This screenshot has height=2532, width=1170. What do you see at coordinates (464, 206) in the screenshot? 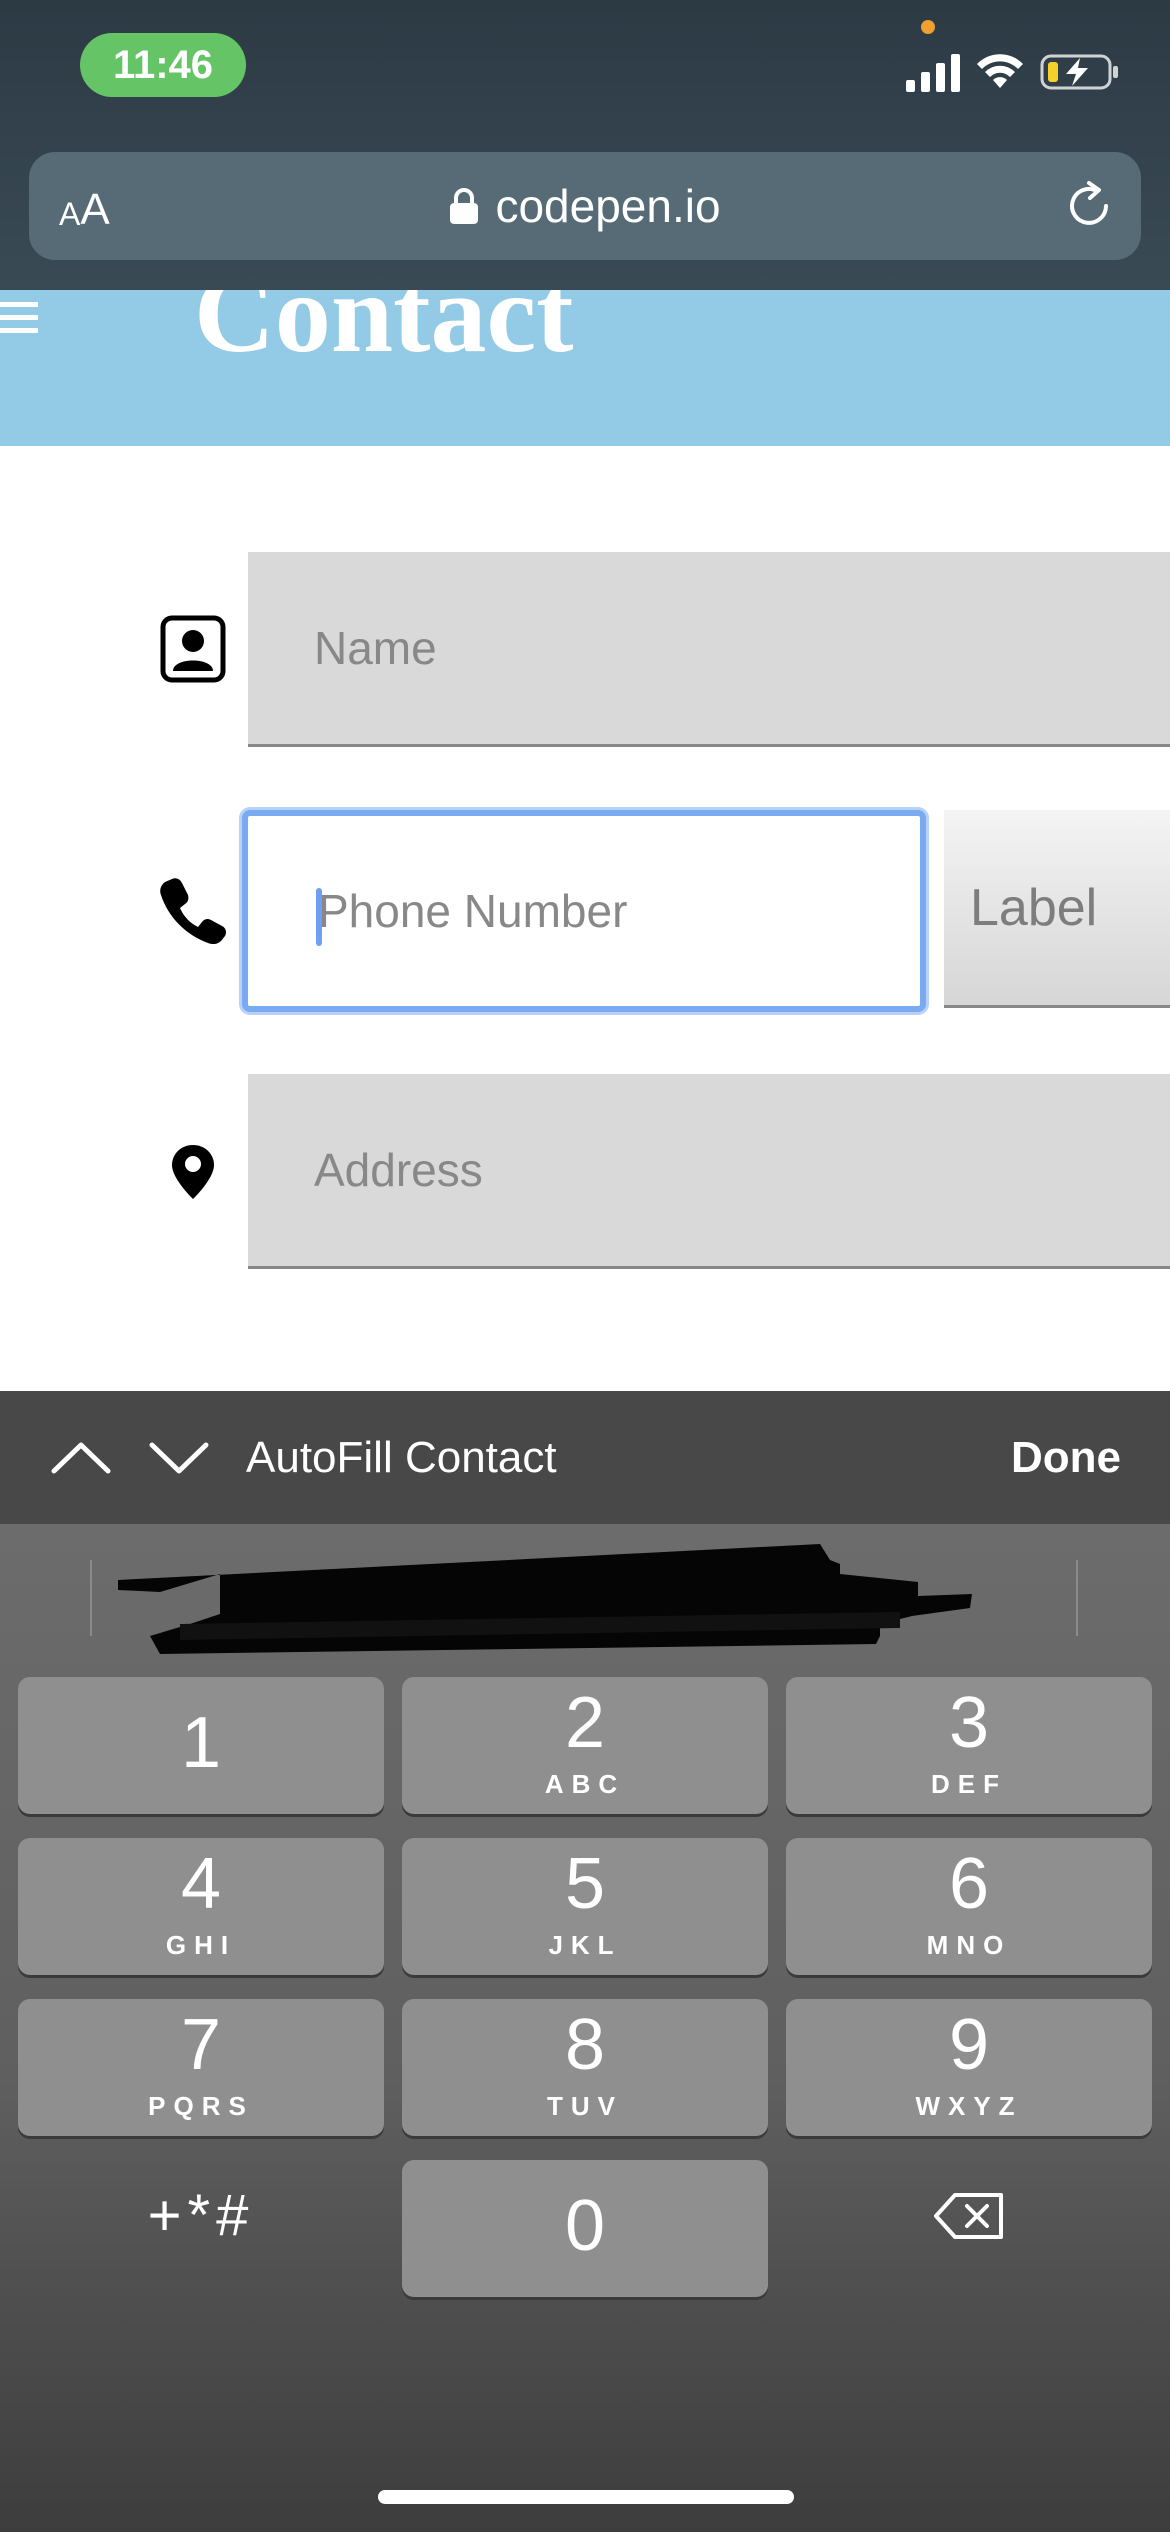
I see `lock-icon` at bounding box center [464, 206].